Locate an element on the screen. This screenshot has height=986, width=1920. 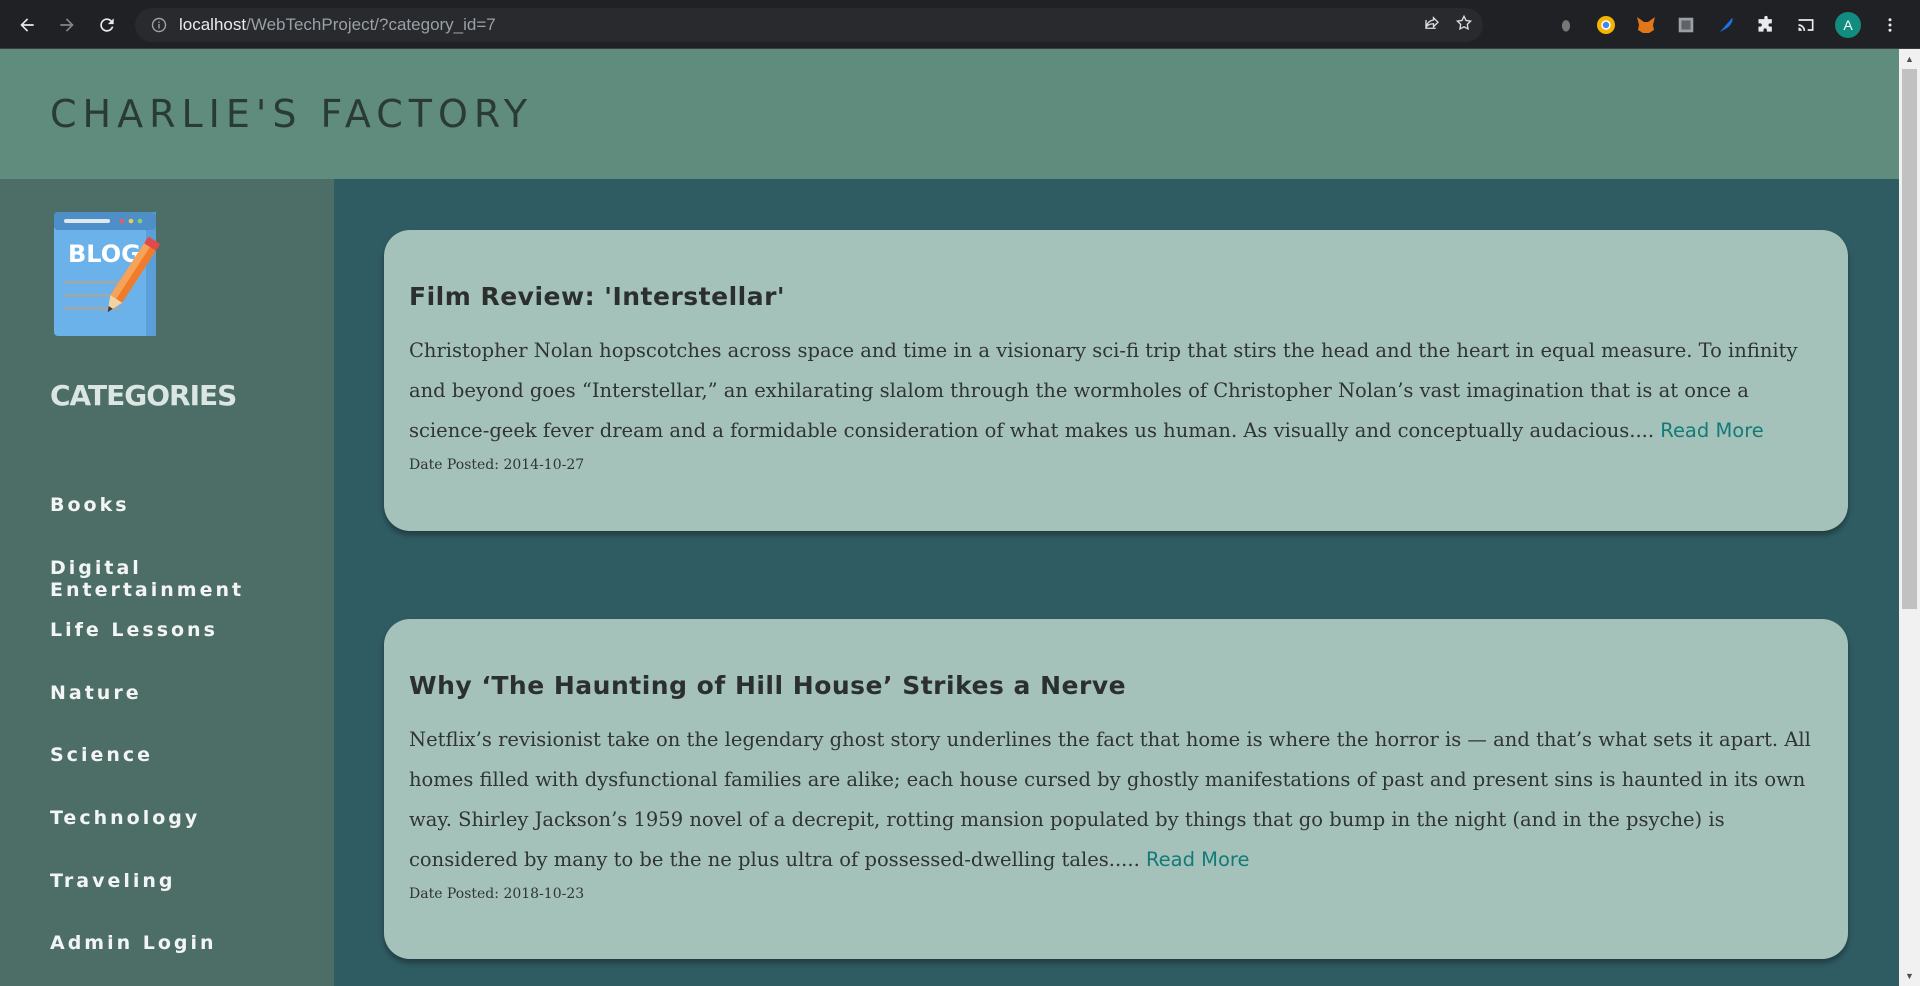
profile-avatar: A is located at coordinates (1848, 24).